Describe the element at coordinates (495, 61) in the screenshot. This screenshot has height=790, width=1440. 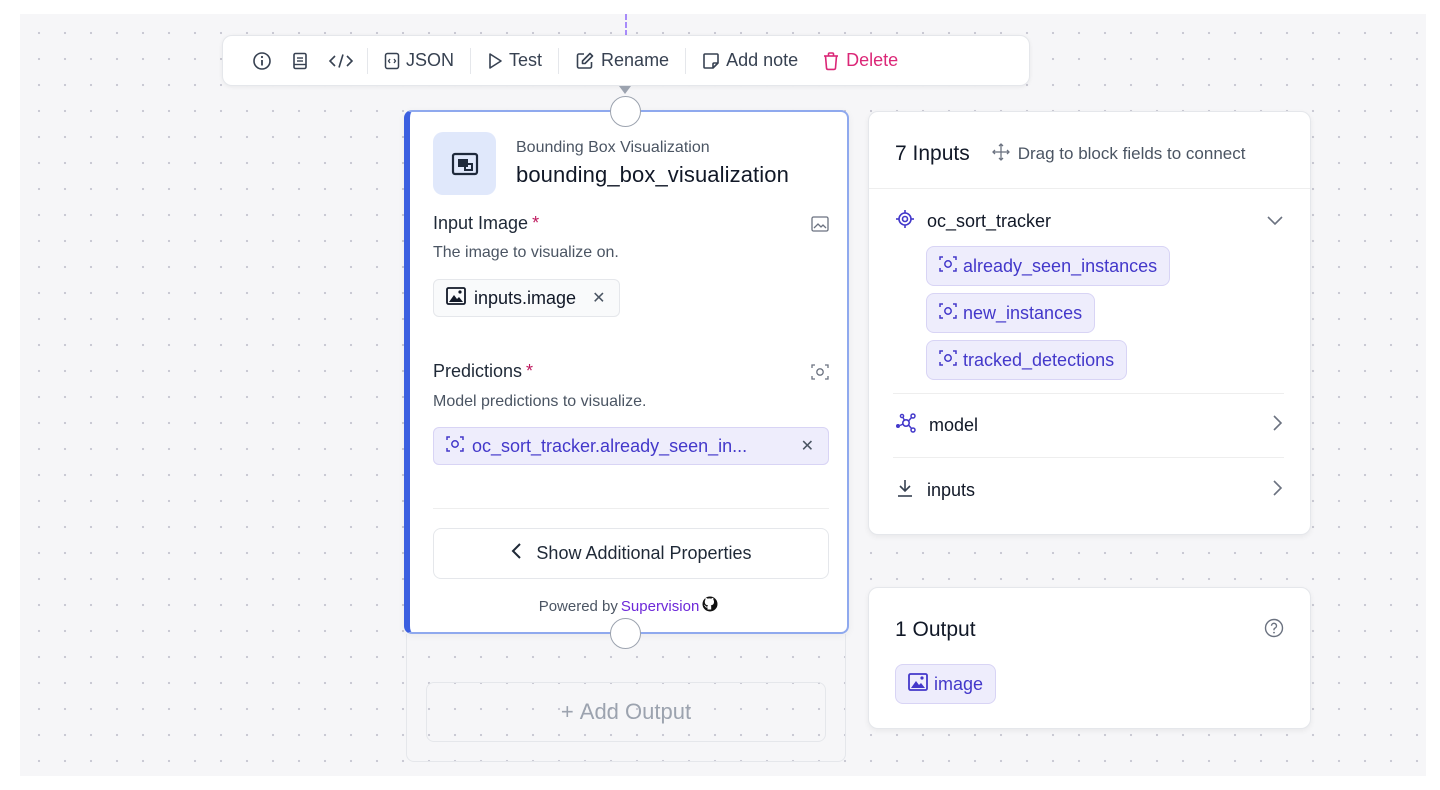
I see `play-icon` at that location.